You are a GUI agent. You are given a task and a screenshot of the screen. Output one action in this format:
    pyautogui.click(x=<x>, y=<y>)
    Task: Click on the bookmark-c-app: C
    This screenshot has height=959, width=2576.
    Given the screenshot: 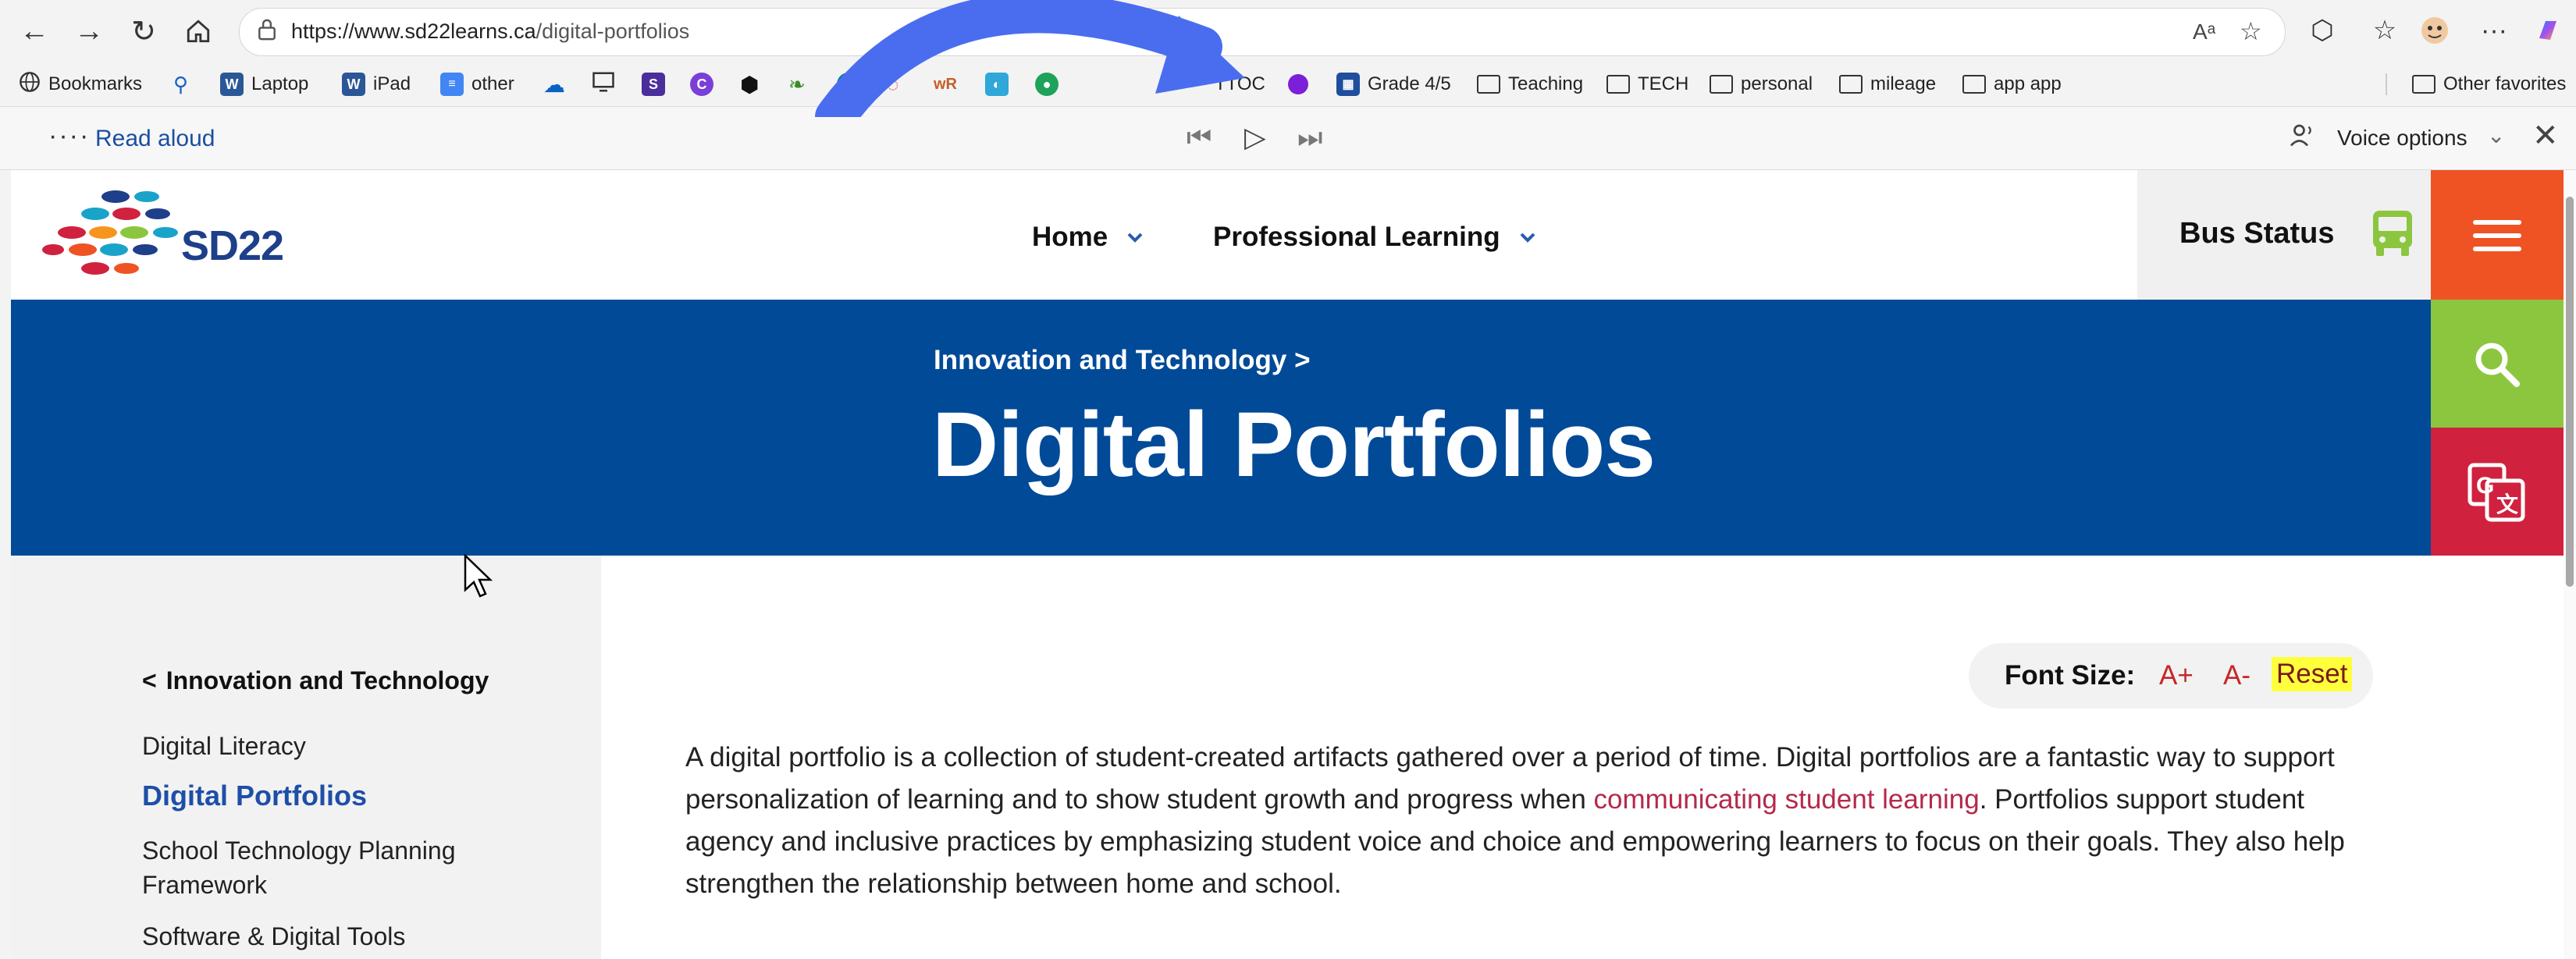 What is the action you would take?
    pyautogui.click(x=701, y=85)
    